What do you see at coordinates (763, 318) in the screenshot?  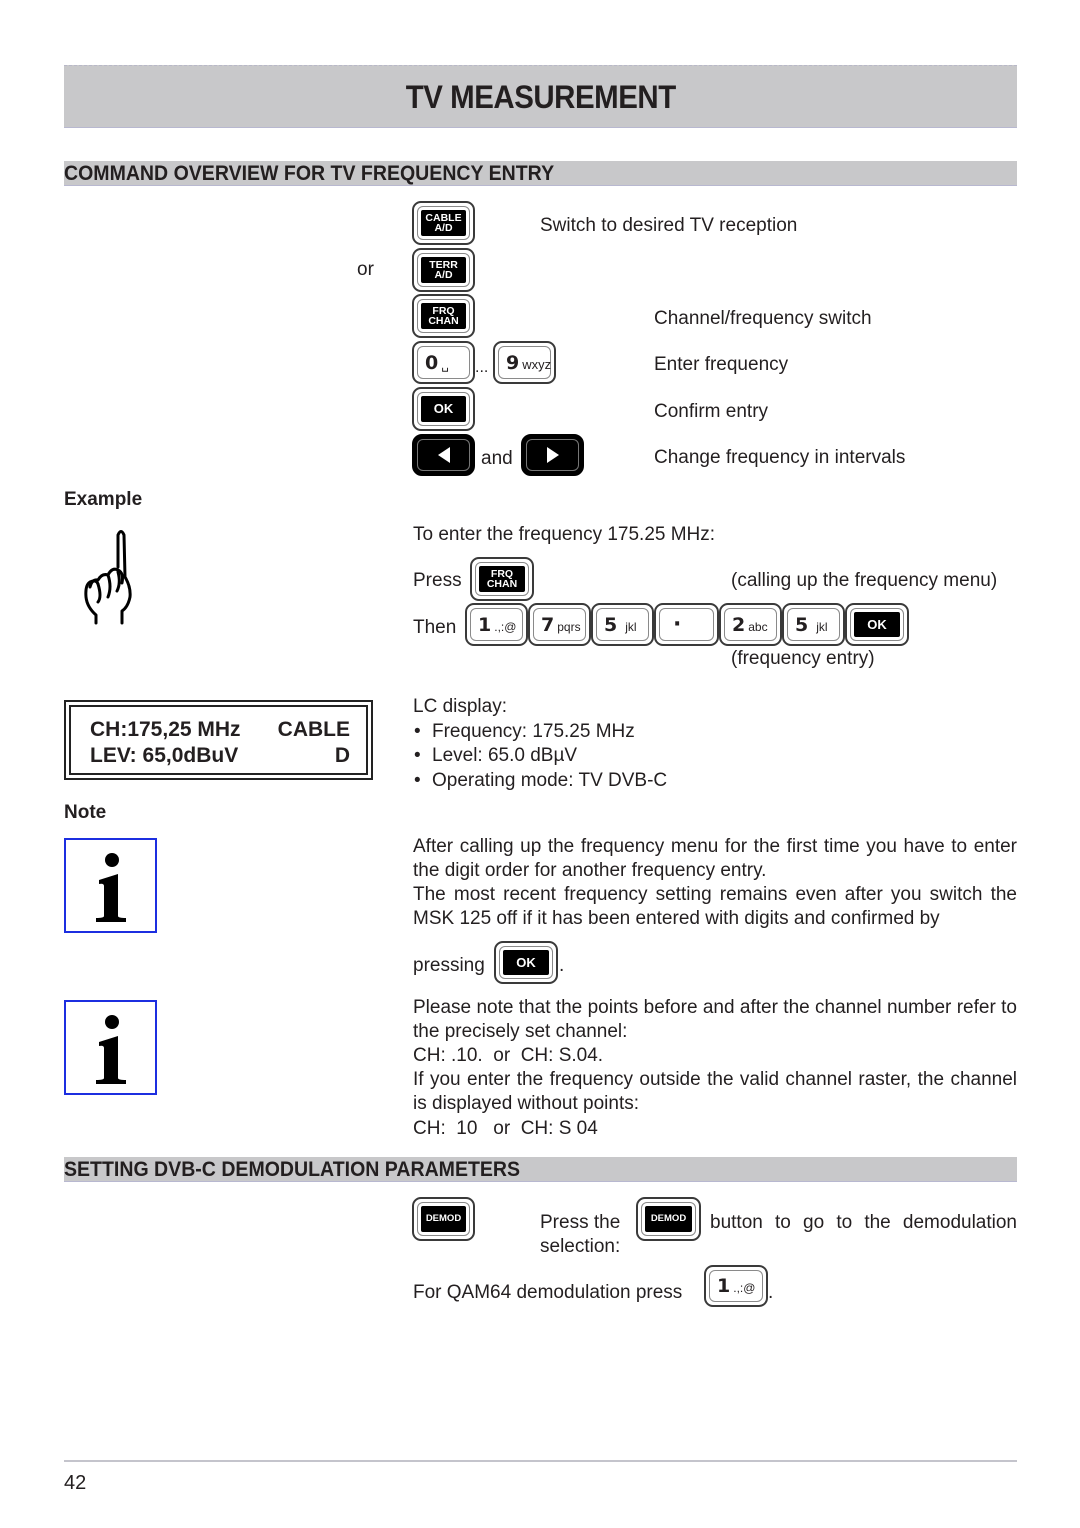 I see `command-desc-channel-frequency-switch: Channel/frequency switch` at bounding box center [763, 318].